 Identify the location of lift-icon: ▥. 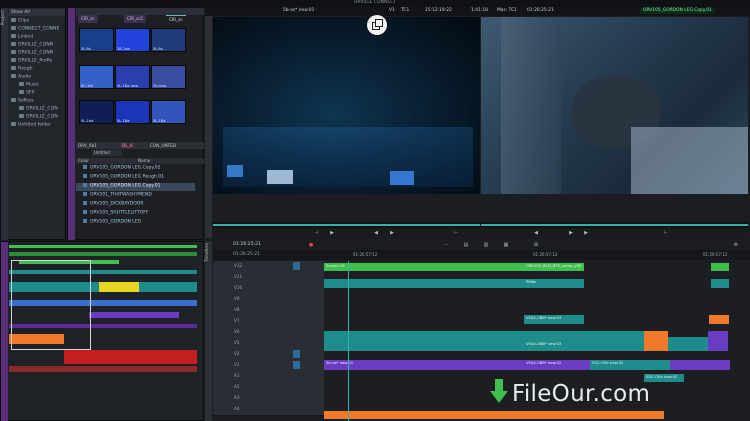
(486, 245).